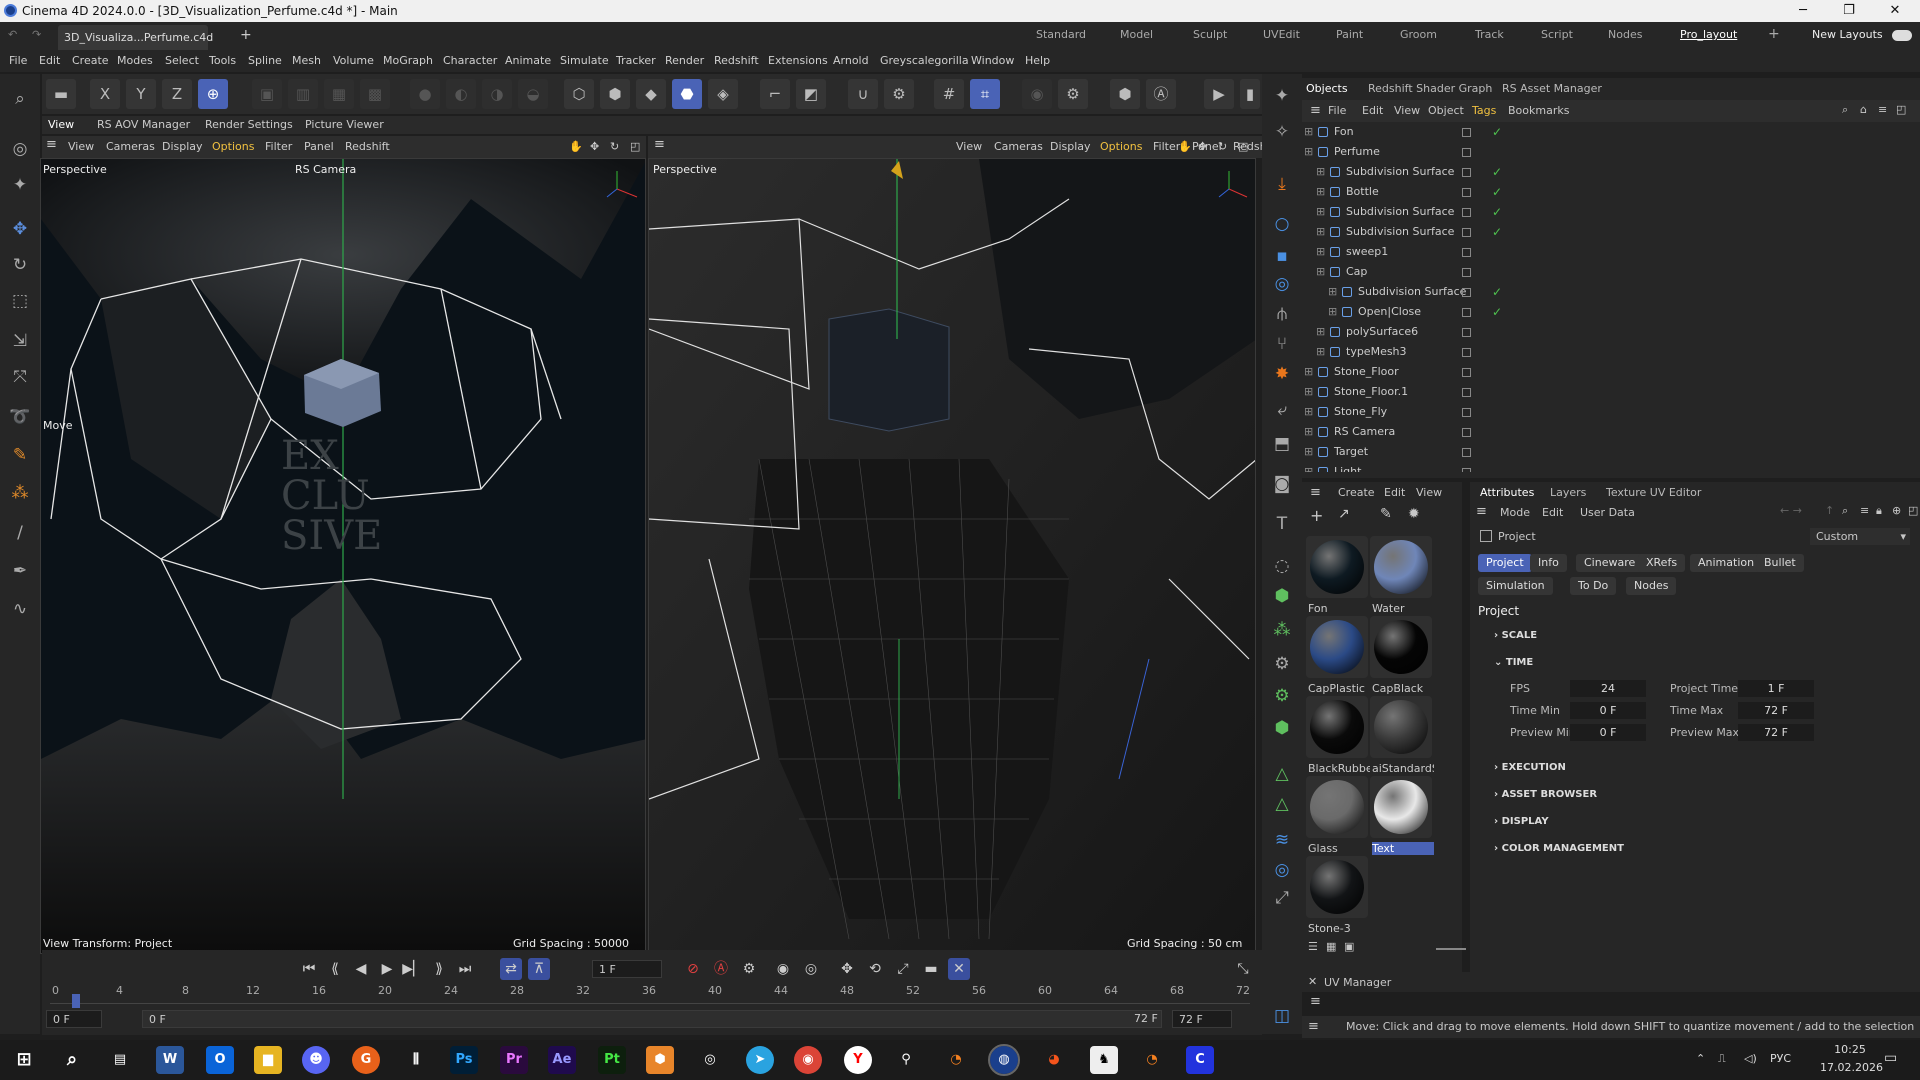 The width and height of the screenshot is (1920, 1080). I want to click on object-row: ⊞ Subdivision Surface ✓, so click(1602, 172).